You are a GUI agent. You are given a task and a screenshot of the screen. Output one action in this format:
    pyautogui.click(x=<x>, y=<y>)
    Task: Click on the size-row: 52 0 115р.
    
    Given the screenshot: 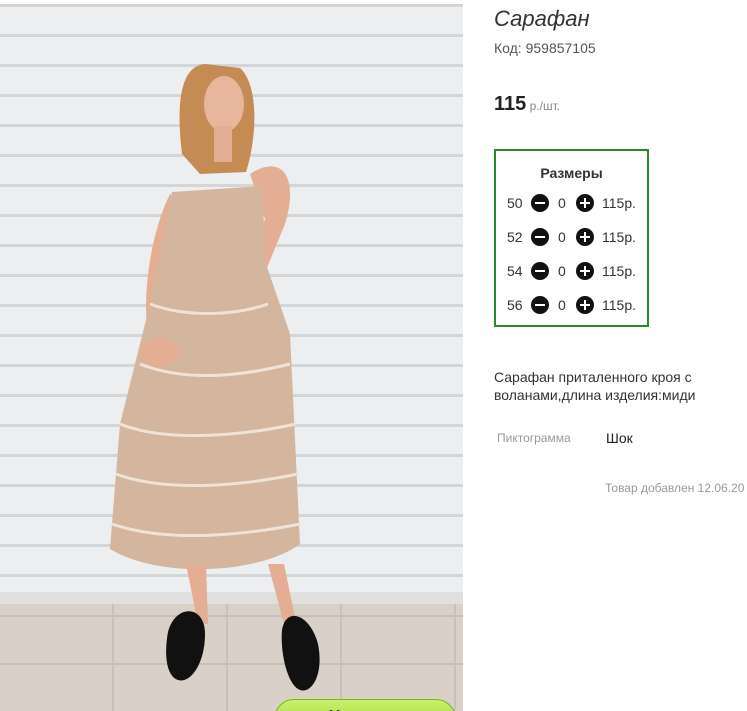 What is the action you would take?
    pyautogui.click(x=571, y=237)
    